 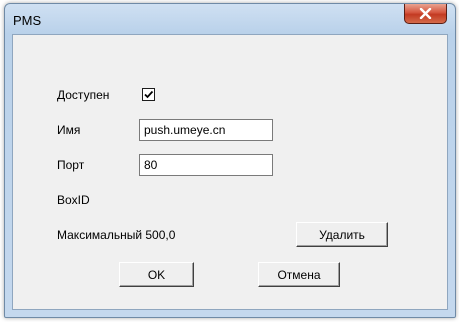 I want to click on window-title: PMS, so click(x=27, y=20).